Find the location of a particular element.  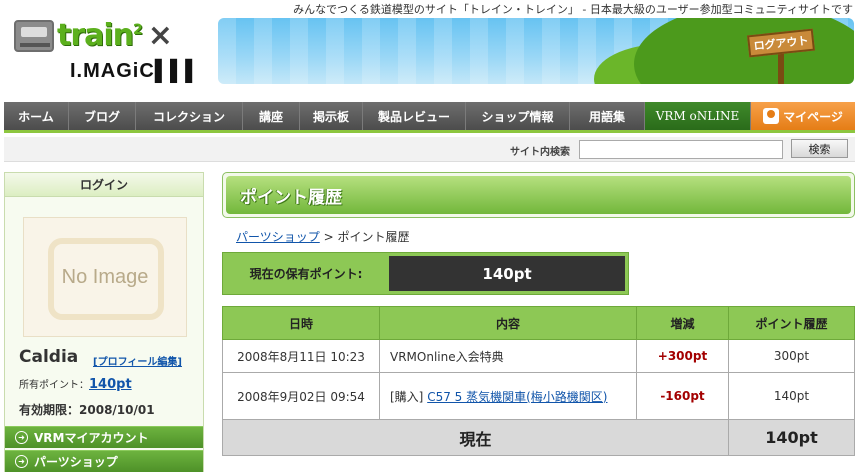

no-image-label: No Image is located at coordinates (105, 276).